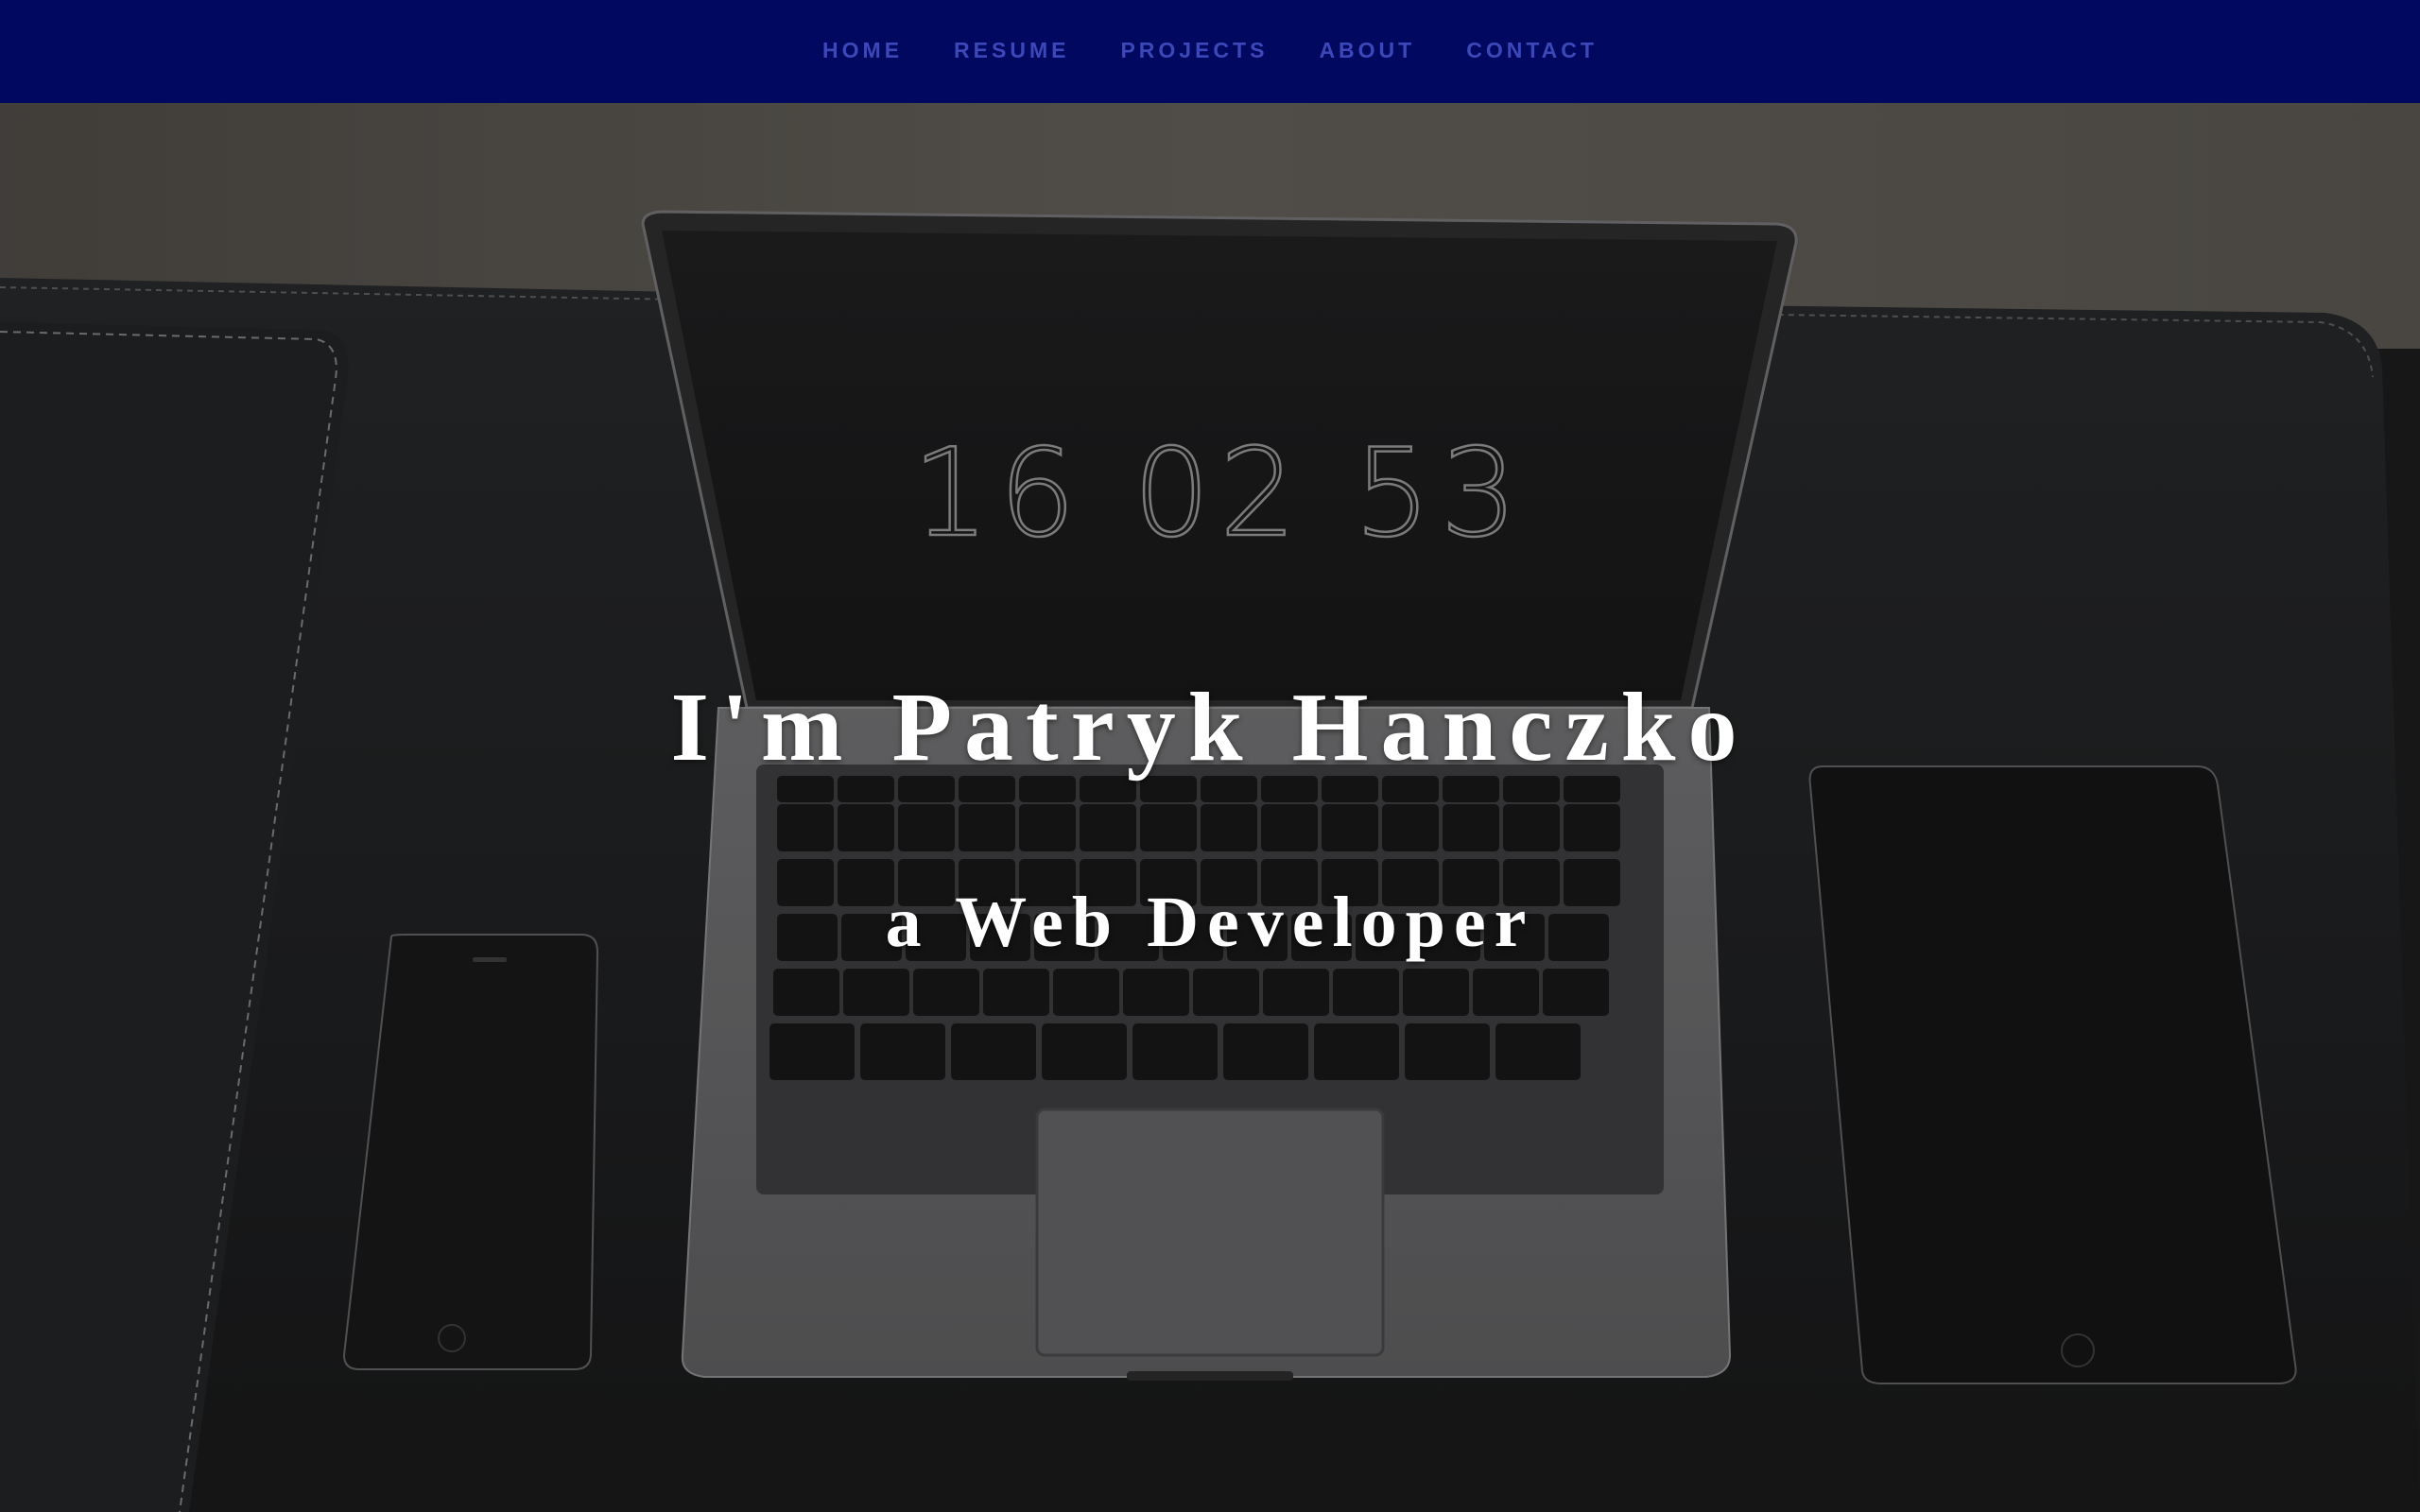 This screenshot has width=2420, height=1512. Describe the element at coordinates (1012, 50) in the screenshot. I see `nav-link-resume: RESUME` at that location.